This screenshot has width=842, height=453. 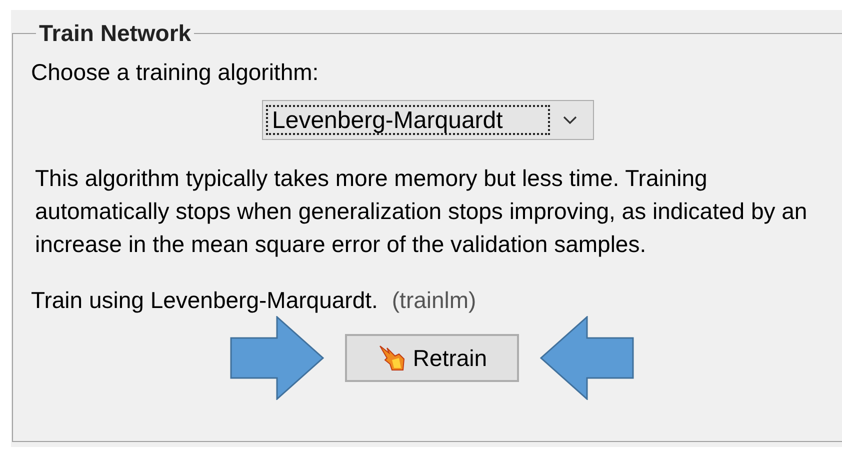 I want to click on flame-icon, so click(x=391, y=358).